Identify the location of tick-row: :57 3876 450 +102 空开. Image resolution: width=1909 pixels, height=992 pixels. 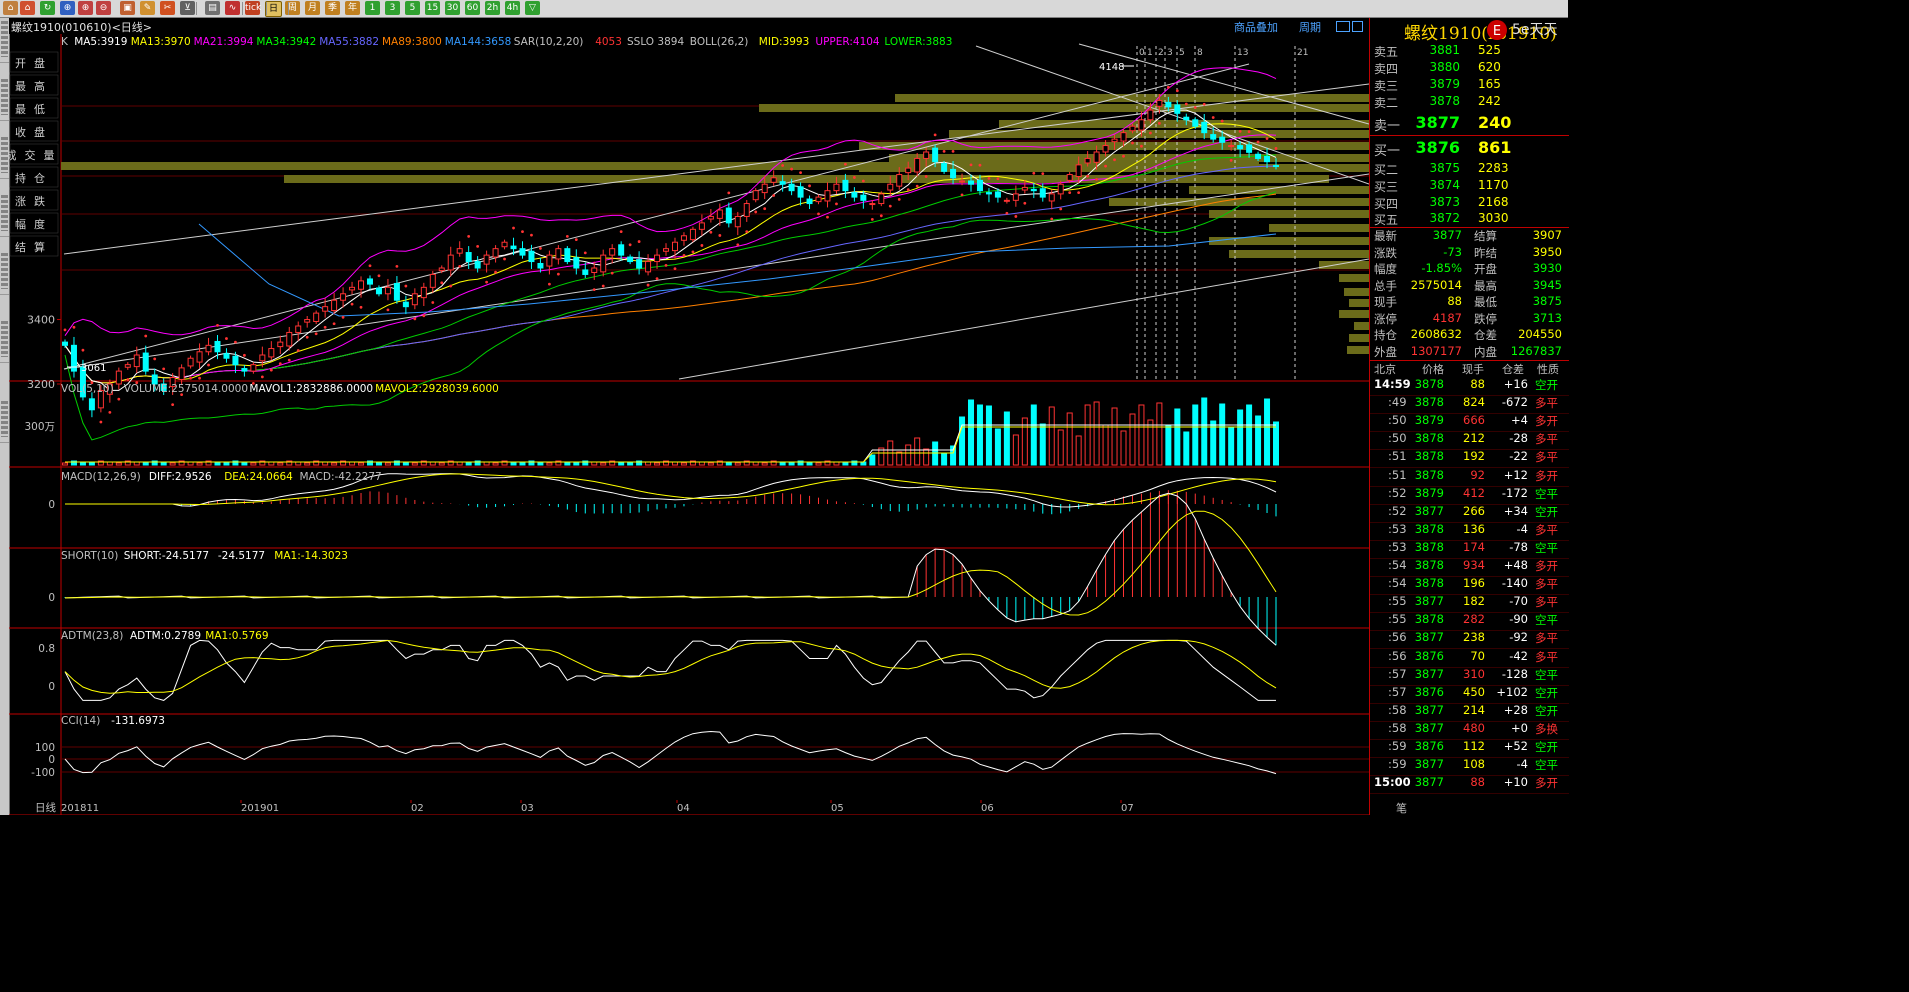
(1469, 694).